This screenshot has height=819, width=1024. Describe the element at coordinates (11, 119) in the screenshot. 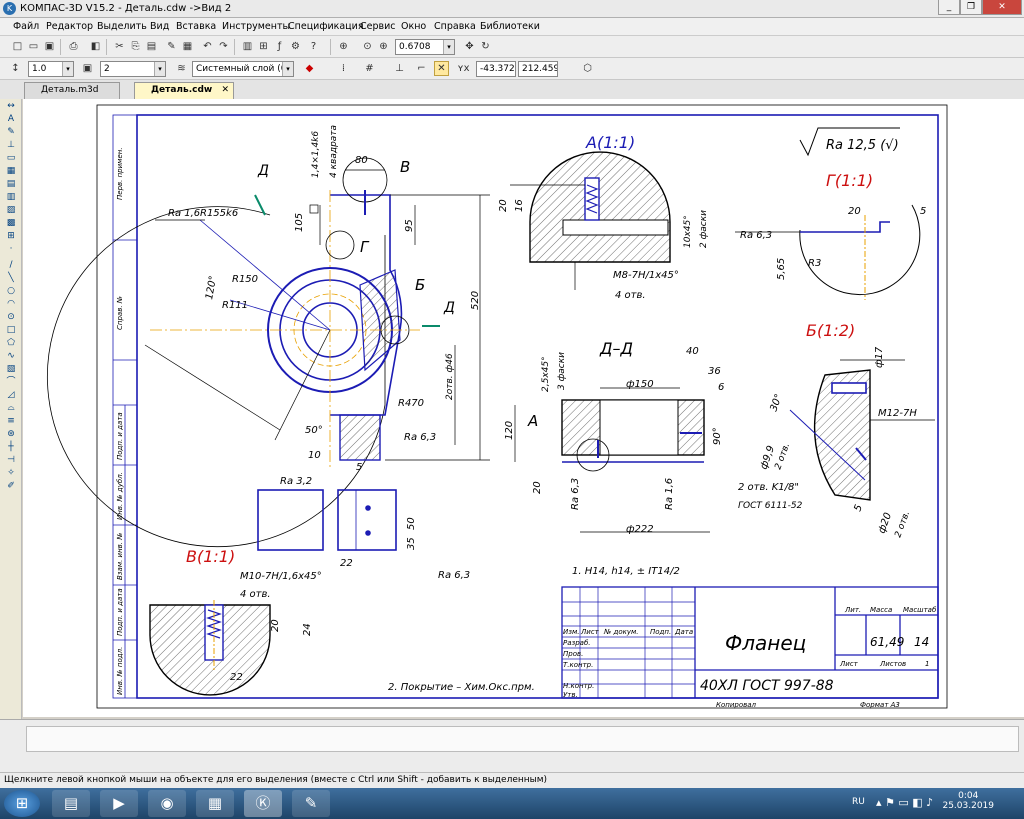

I see `notation-icon: A` at that location.